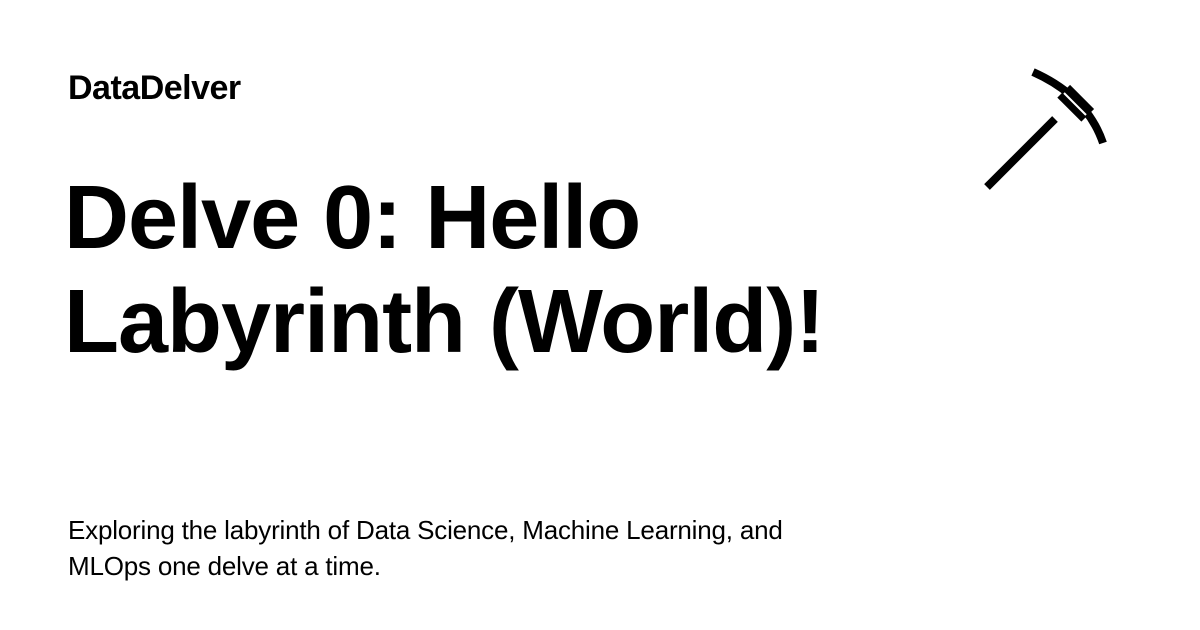 The image size is (1200, 630). What do you see at coordinates (154, 88) in the screenshot?
I see `brand-name: DataDelver` at bounding box center [154, 88].